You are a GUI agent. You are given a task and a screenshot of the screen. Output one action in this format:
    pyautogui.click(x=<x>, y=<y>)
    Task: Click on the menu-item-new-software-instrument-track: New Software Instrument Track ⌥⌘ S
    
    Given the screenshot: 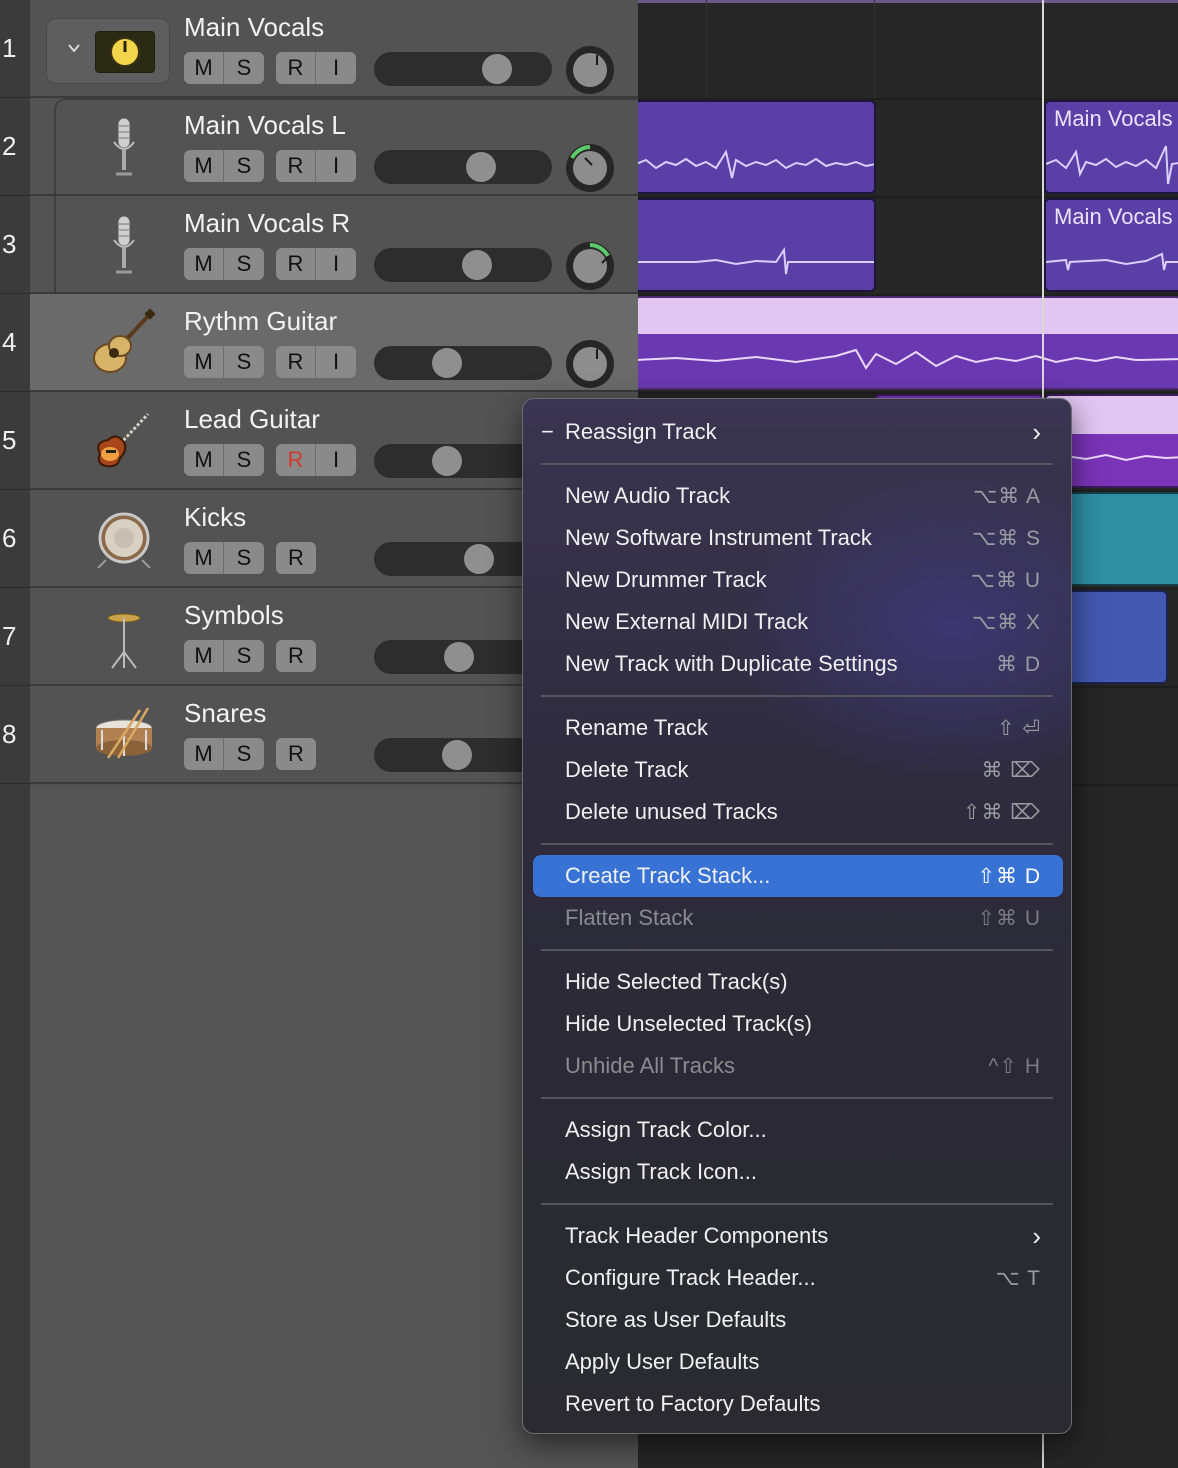 What is the action you would take?
    pyautogui.click(x=798, y=538)
    